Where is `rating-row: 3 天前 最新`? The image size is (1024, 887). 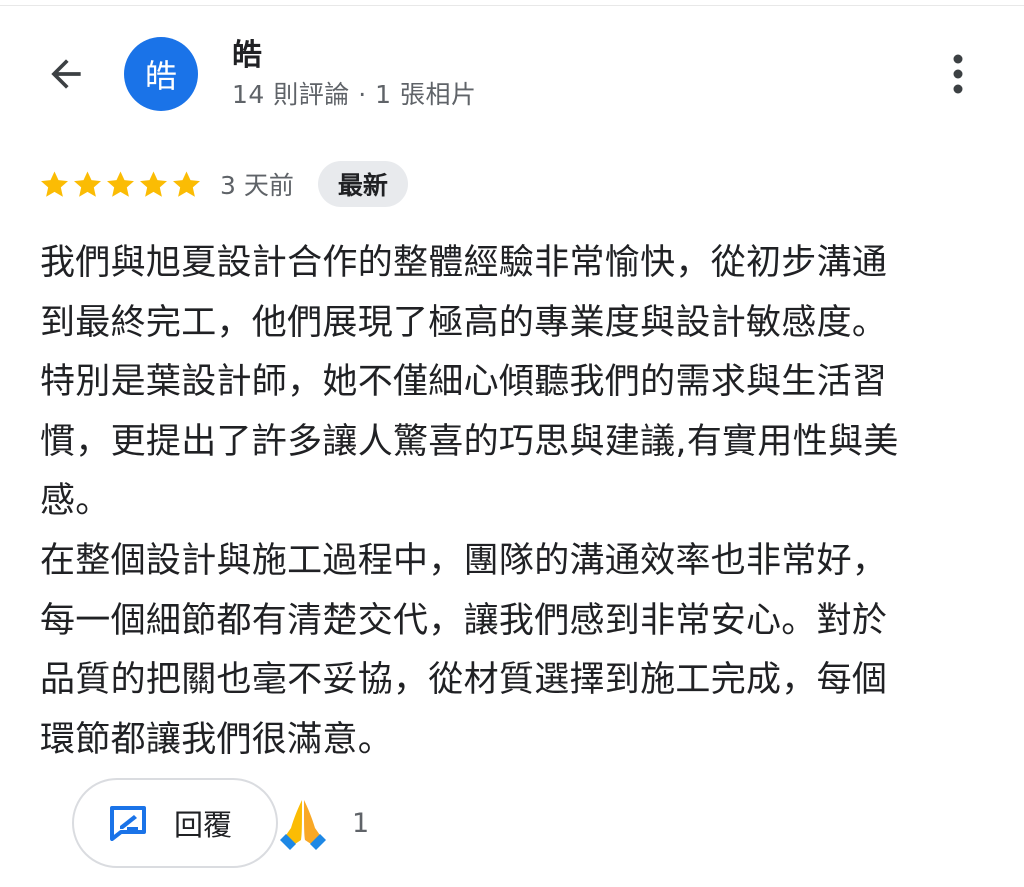
rating-row: 3 天前 最新 is located at coordinates (223, 184).